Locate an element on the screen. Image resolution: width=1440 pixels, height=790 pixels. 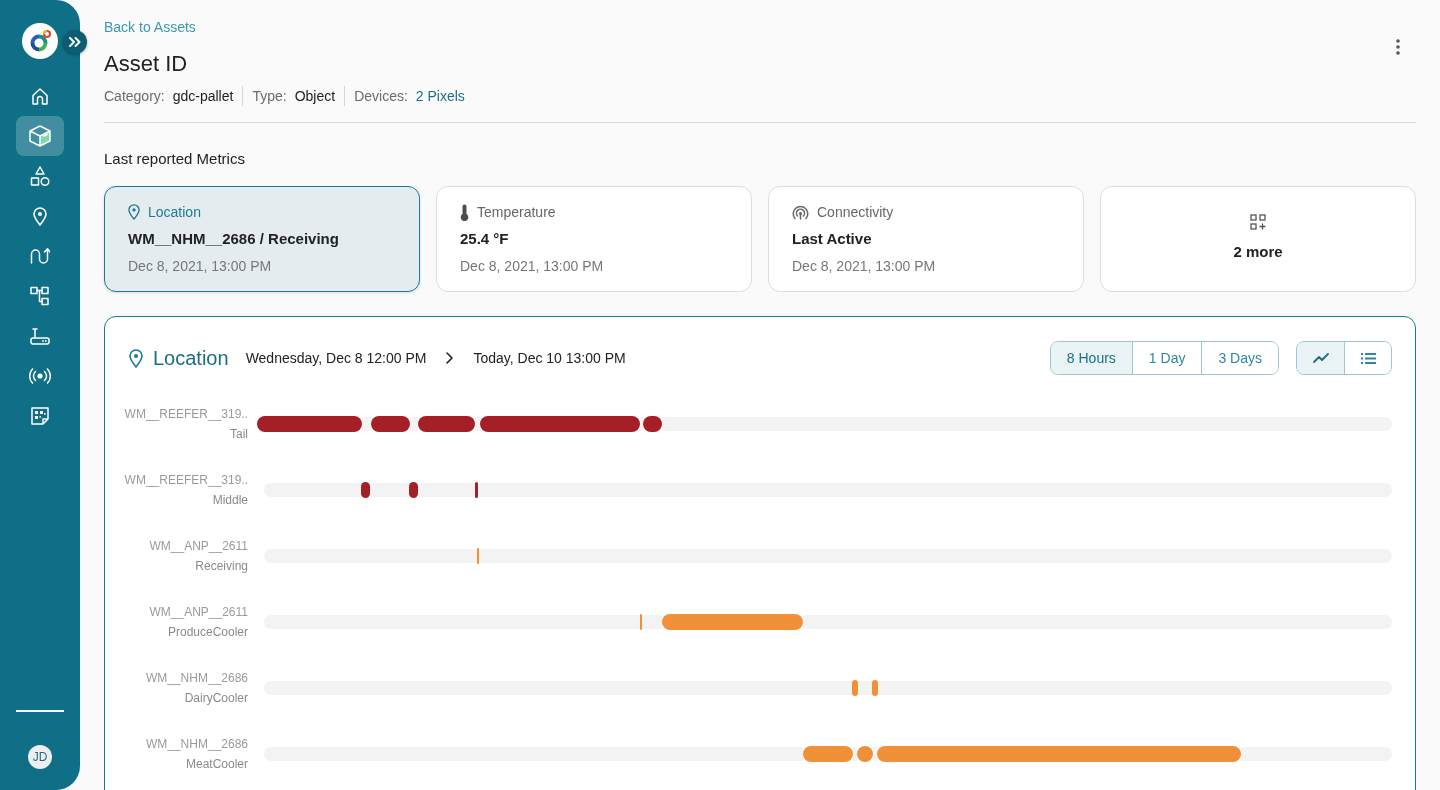
meta-label: Type: is located at coordinates (269, 96).